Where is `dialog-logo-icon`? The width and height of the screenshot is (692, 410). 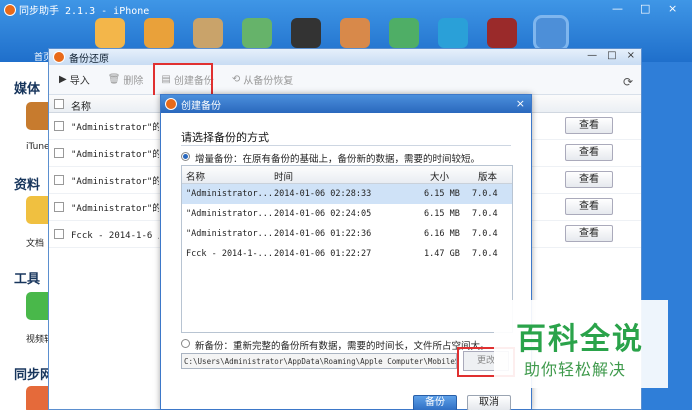 dialog-logo-icon is located at coordinates (171, 104).